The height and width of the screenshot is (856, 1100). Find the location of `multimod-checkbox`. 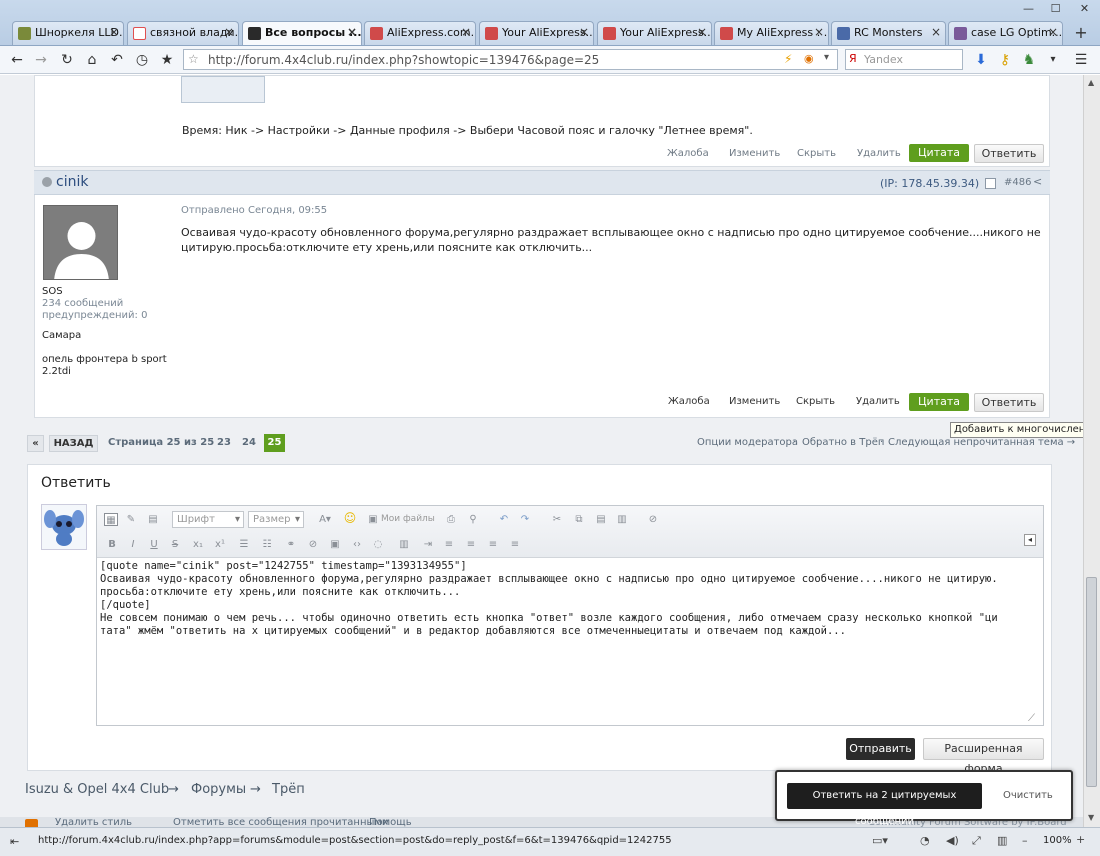

multimod-checkbox is located at coordinates (990, 183).